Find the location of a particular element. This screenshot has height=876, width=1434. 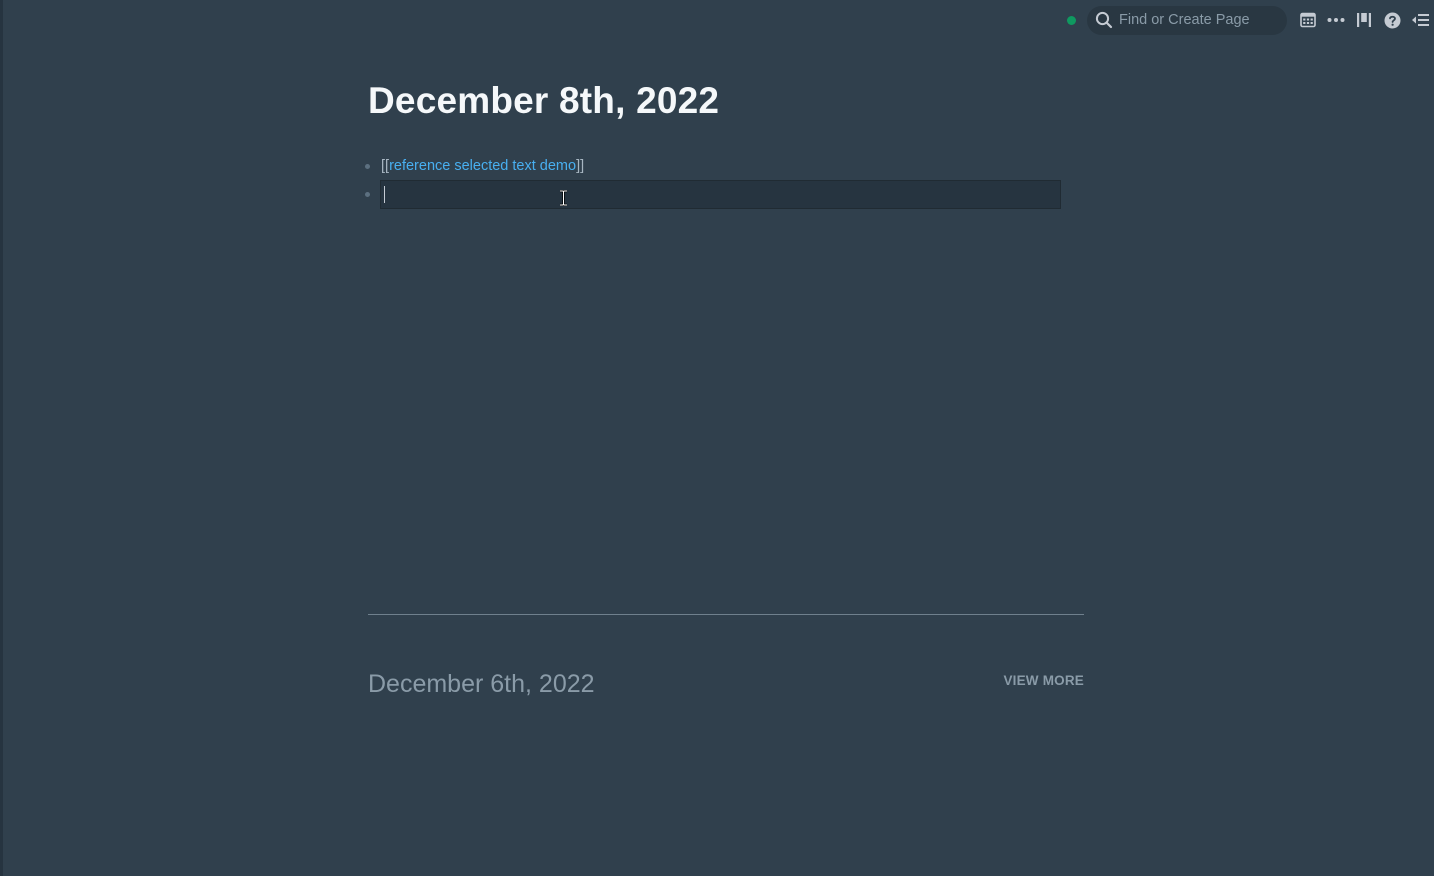

block is located at coordinates (724, 194).